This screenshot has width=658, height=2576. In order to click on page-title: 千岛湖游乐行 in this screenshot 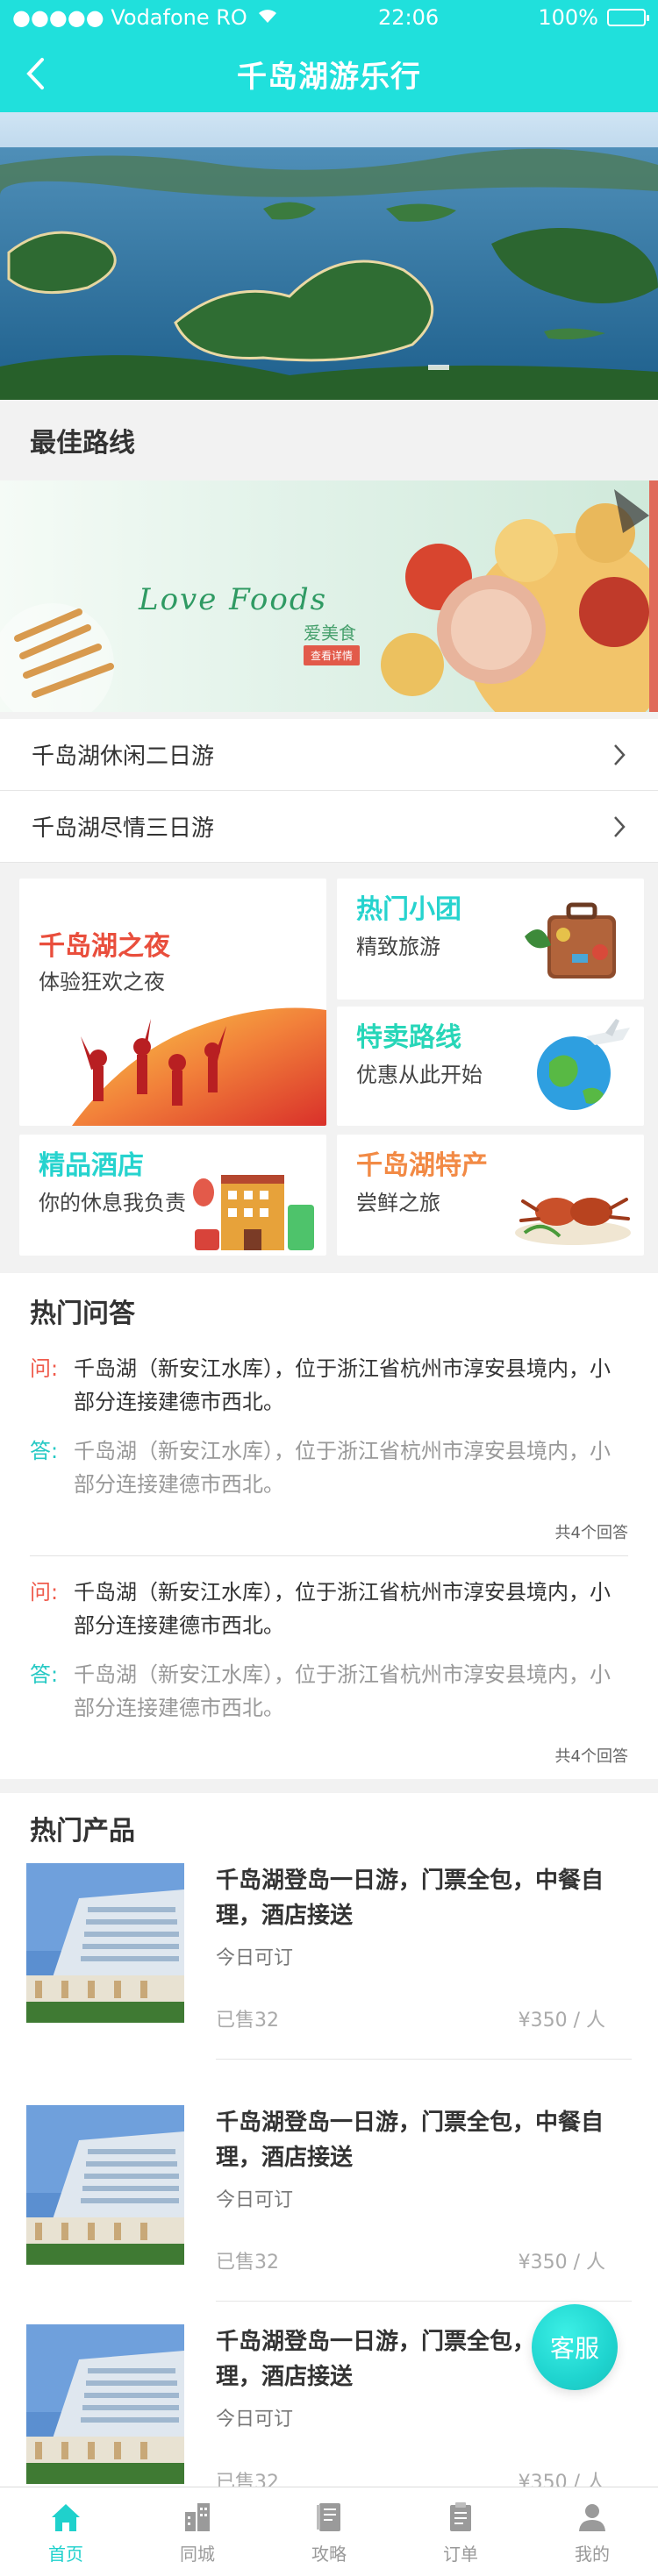, I will do `click(329, 77)`.